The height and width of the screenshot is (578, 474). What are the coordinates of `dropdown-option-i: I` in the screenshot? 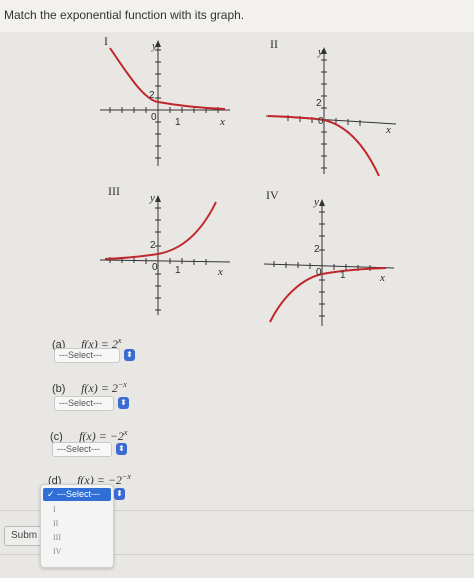 It's located at (54, 509).